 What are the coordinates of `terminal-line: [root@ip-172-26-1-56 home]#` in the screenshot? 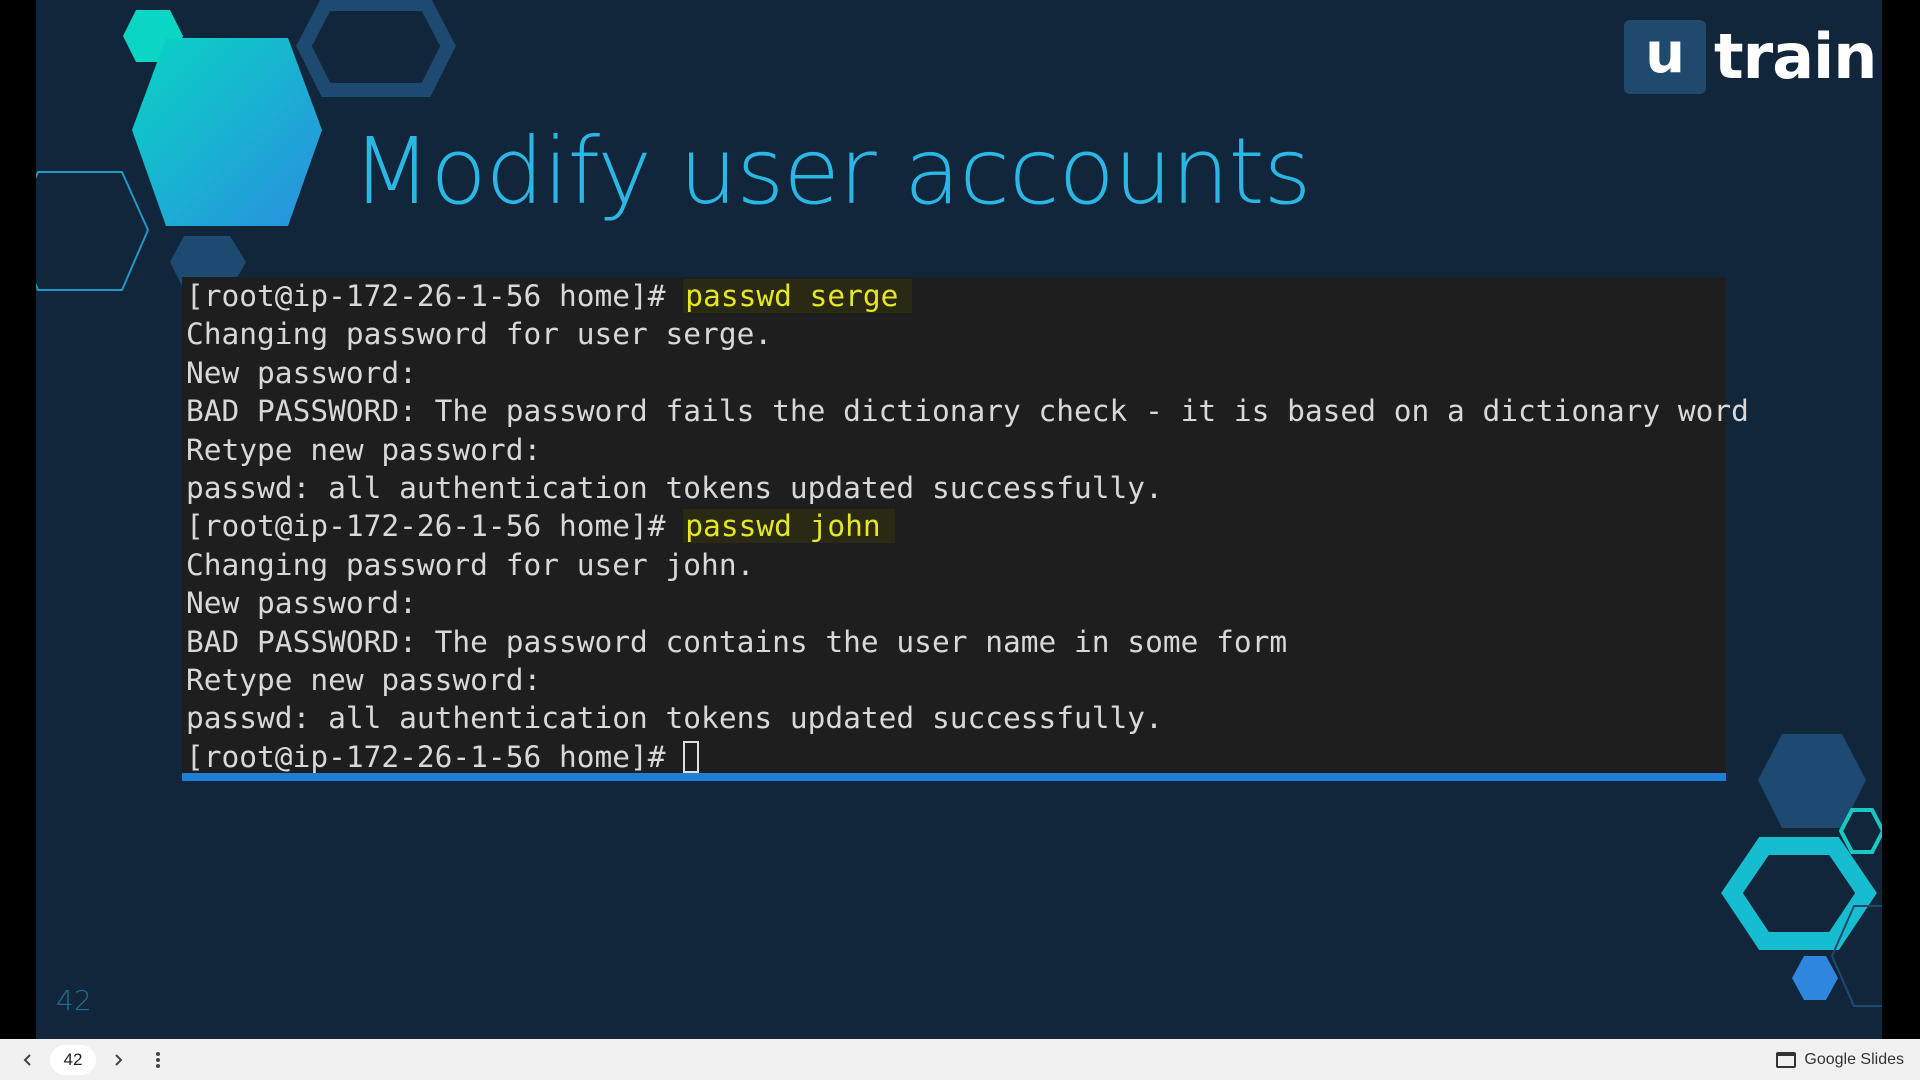 It's located at (956, 757).